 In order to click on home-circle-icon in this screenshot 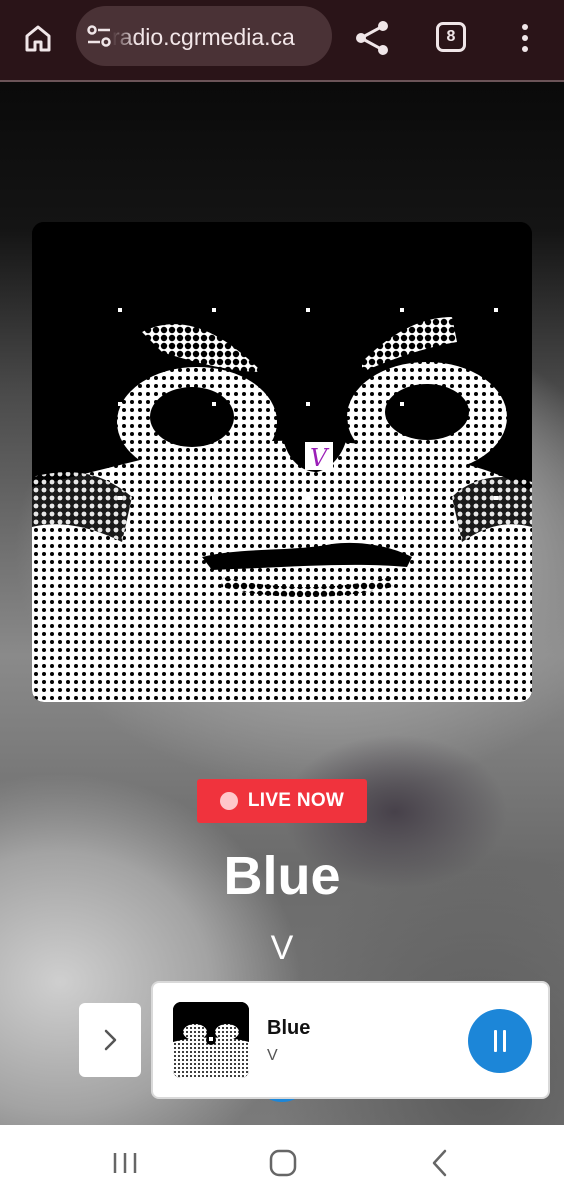, I will do `click(283, 1163)`.